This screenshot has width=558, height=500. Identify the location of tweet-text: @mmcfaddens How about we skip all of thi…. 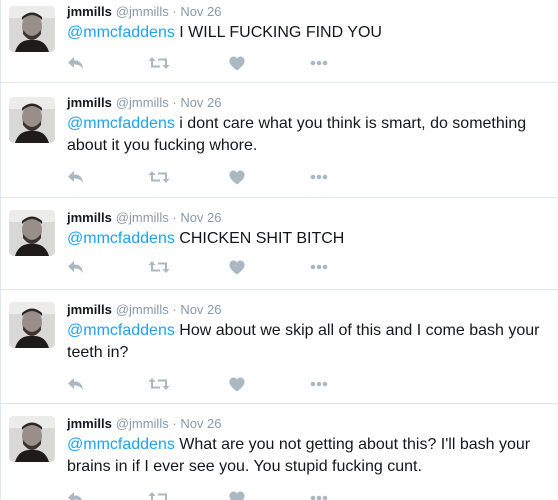
(312, 342).